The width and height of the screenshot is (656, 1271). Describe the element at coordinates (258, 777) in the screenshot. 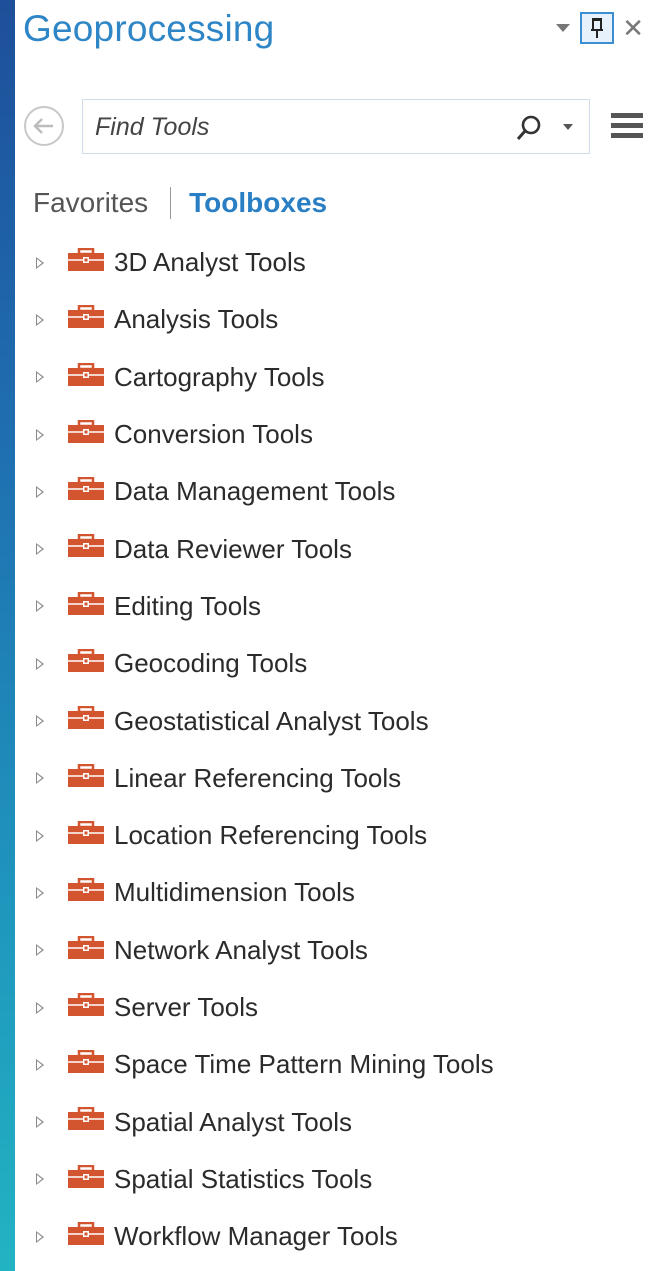

I see `toolbox-label: Linear Referencing Tools` at that location.